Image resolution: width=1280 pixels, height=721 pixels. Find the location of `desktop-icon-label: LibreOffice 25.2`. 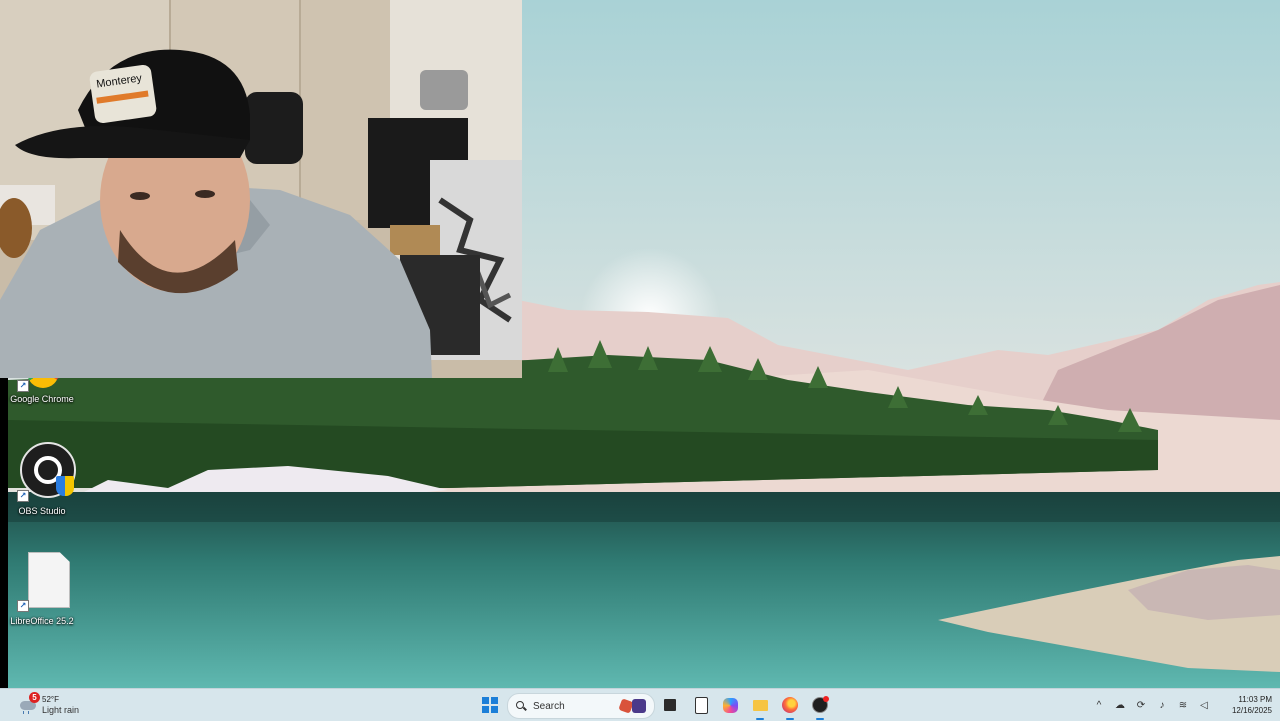

desktop-icon-label: LibreOffice 25.2 is located at coordinates (42, 621).